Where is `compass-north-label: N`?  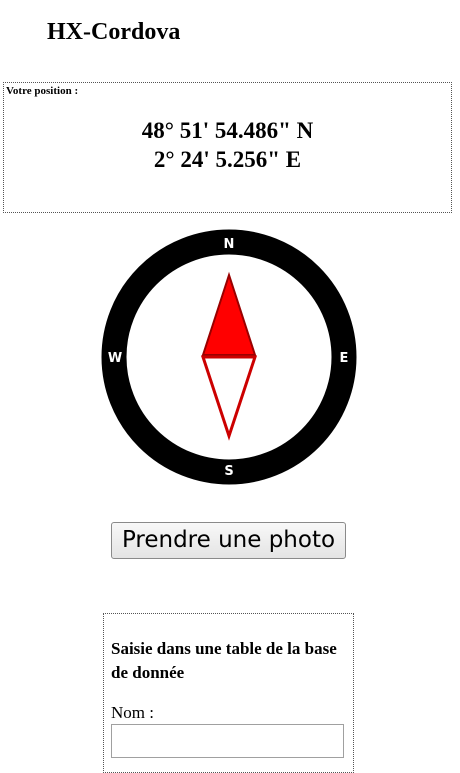 compass-north-label: N is located at coordinates (229, 244).